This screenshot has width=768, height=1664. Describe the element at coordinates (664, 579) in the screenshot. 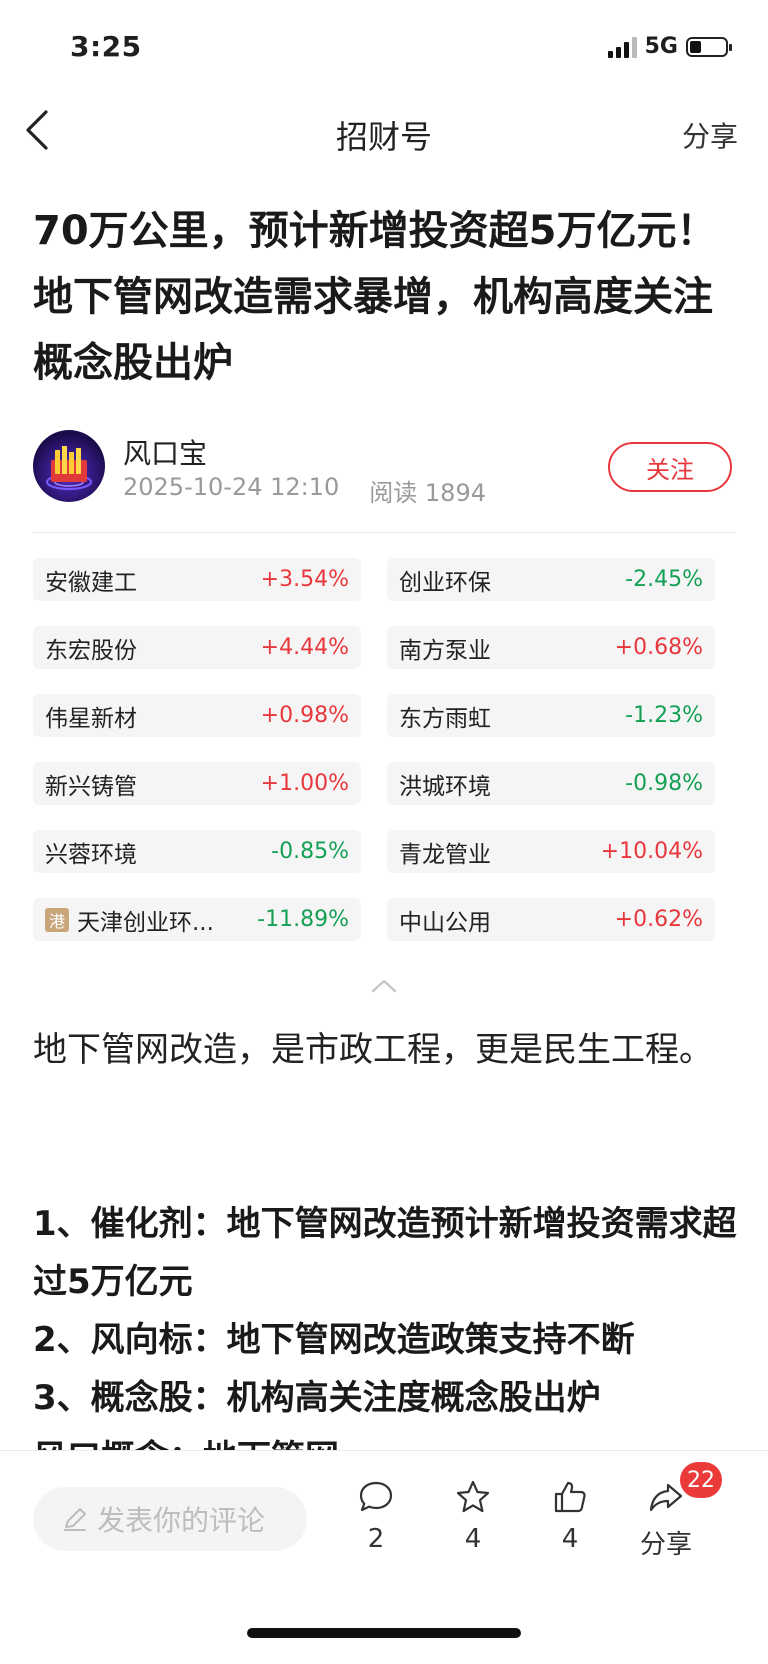

I see `stock-change: -2.45%` at that location.